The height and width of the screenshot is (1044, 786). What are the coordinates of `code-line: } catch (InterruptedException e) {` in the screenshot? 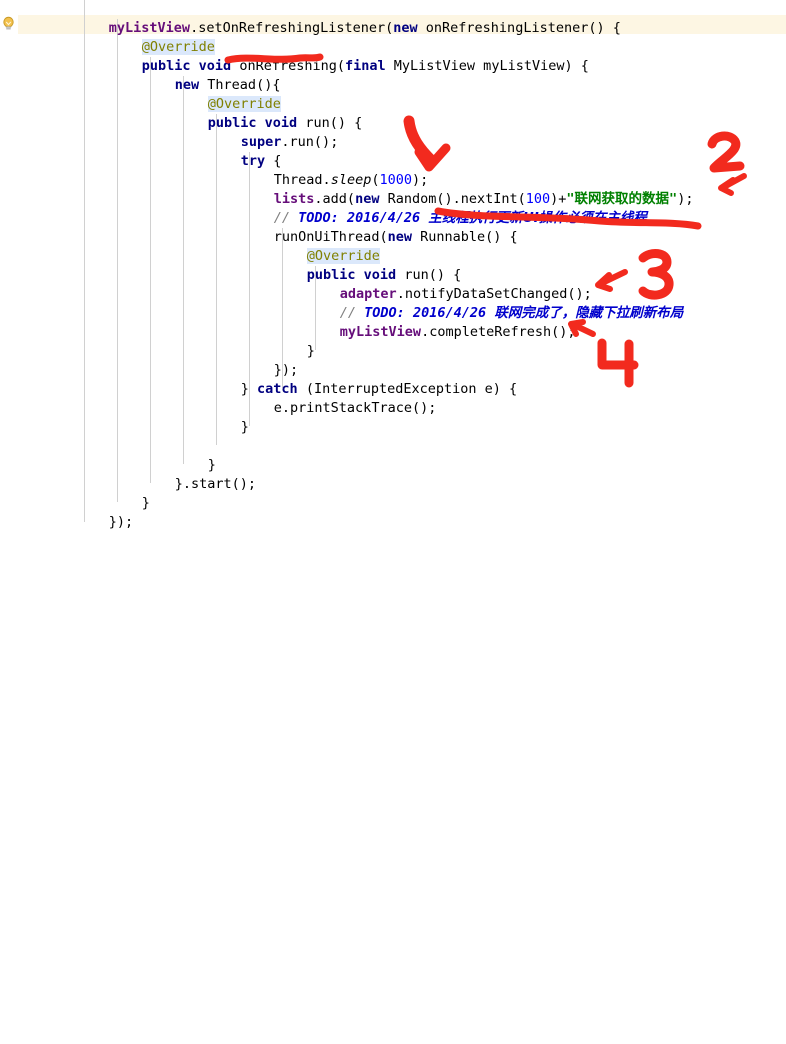 It's located at (258, 379).